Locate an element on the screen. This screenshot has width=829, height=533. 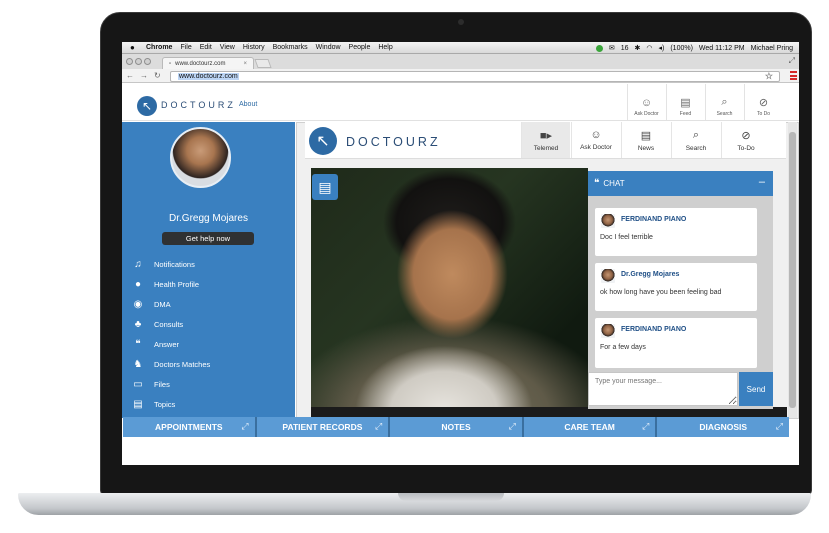
chat-title: CHAT is located at coordinates (614, 183).